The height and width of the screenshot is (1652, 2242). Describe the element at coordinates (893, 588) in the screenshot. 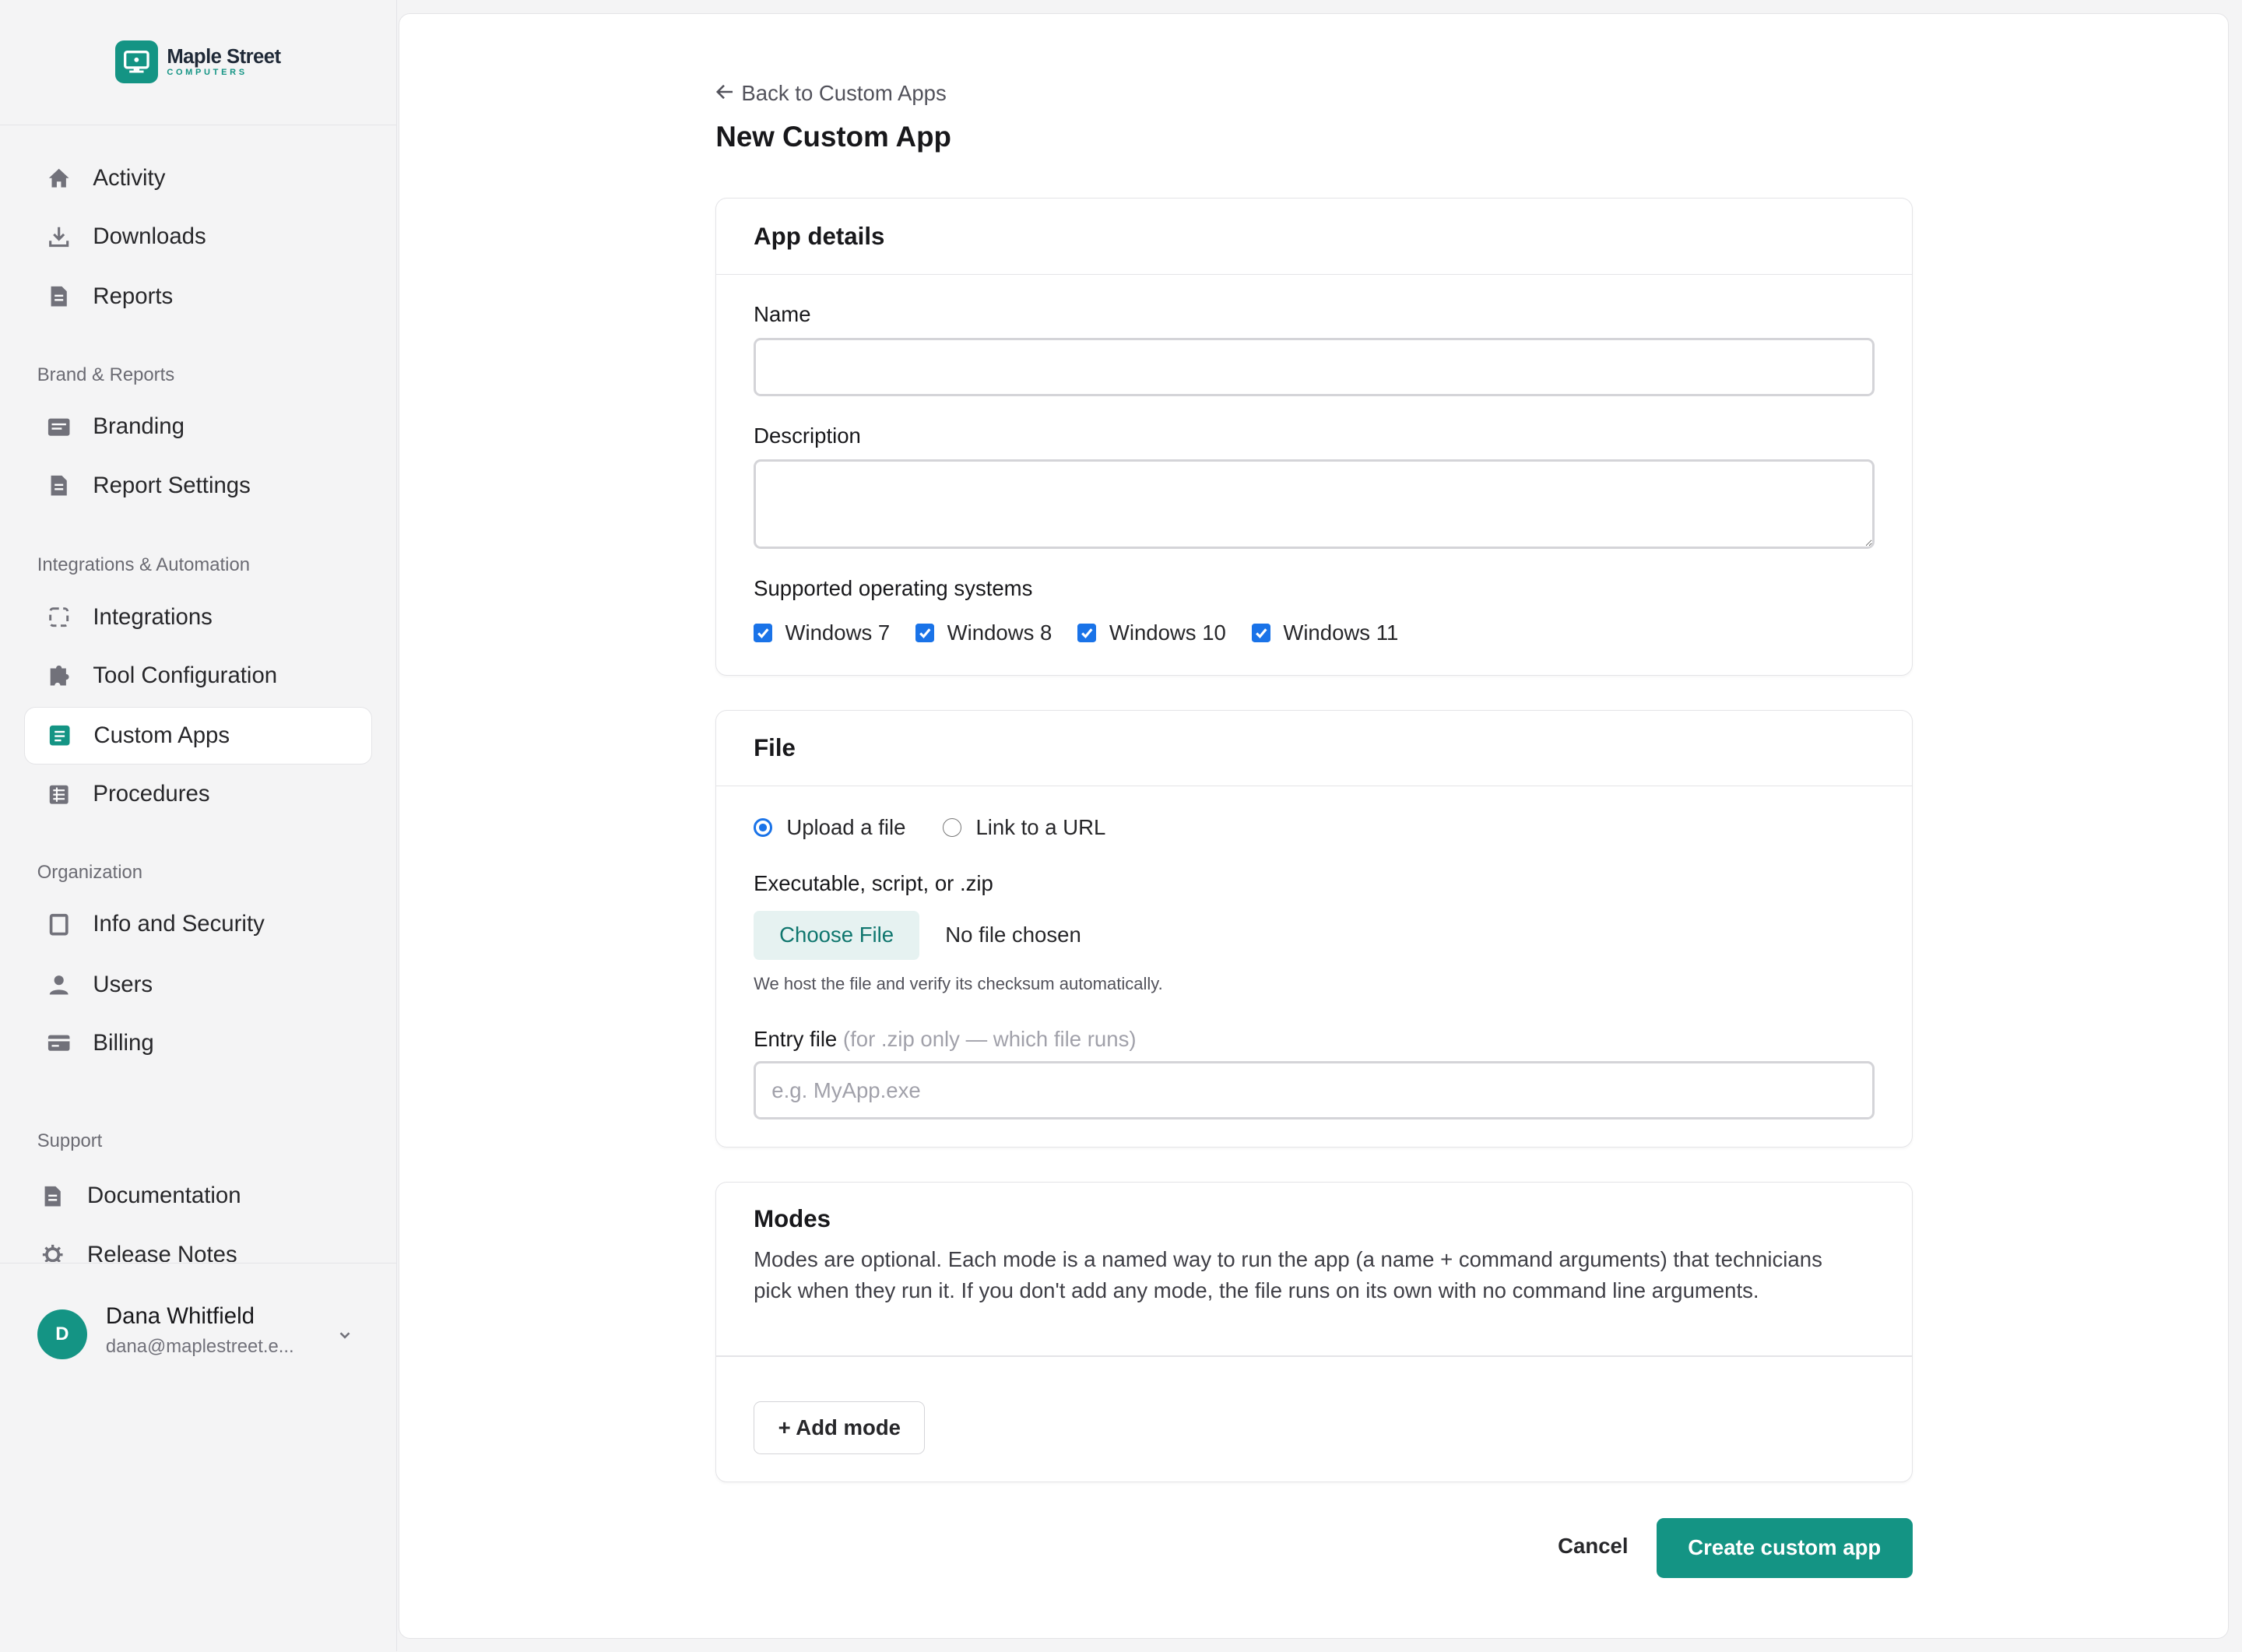

I see `os-label: Supported operating systems` at that location.